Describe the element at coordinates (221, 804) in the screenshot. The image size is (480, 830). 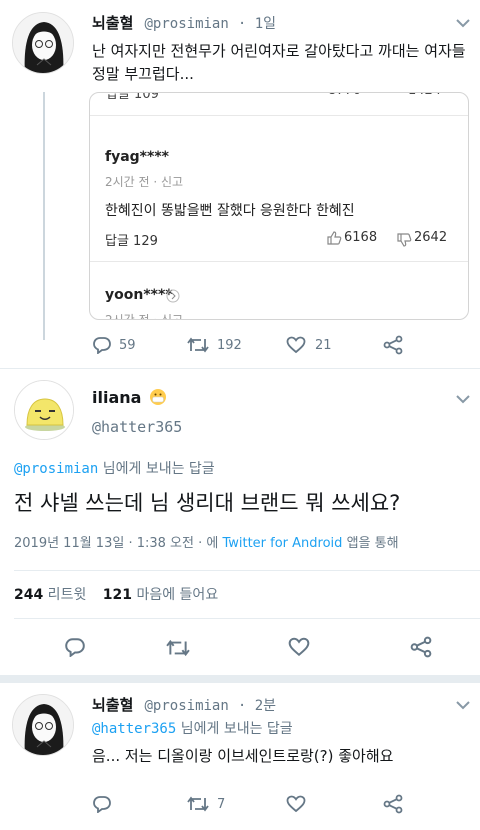
I see `retweet-count: 7` at that location.